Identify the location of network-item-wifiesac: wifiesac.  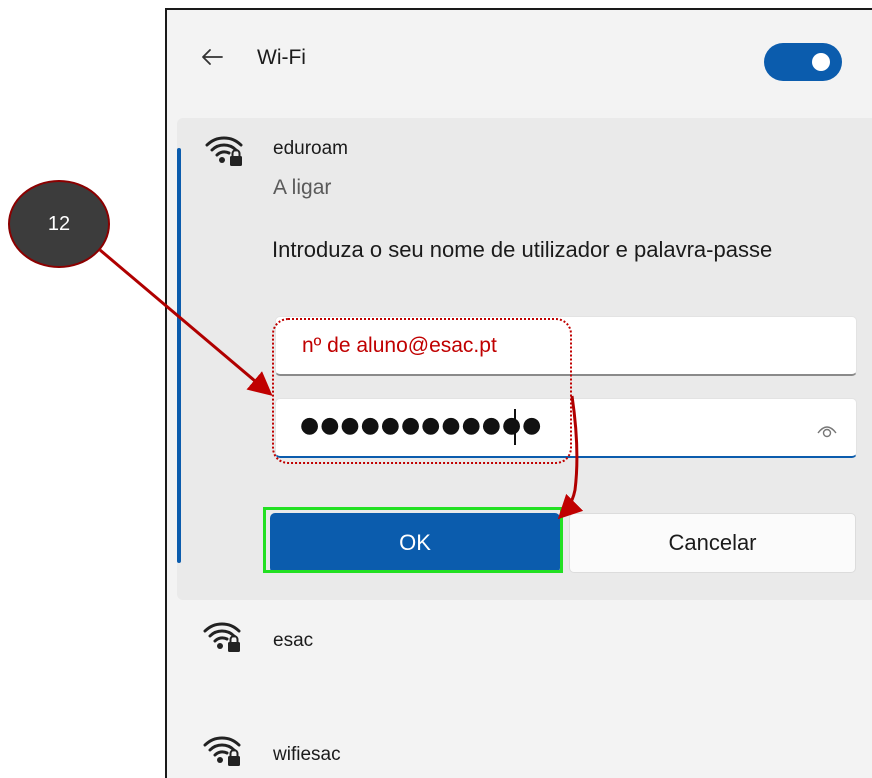
(519, 750).